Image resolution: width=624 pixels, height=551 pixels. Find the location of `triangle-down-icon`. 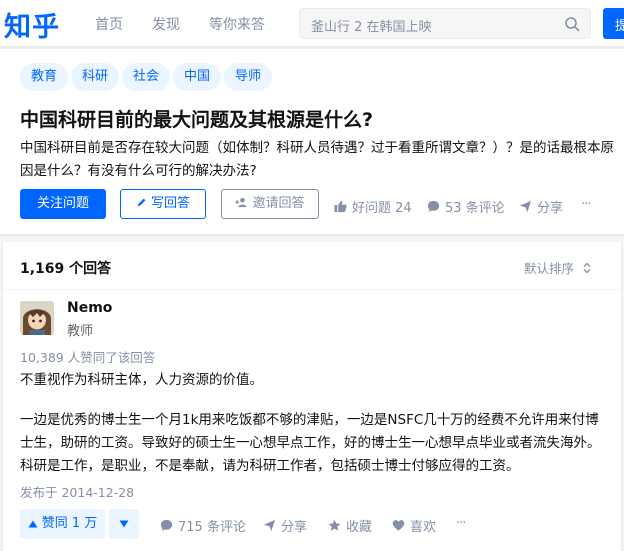

triangle-down-icon is located at coordinates (124, 524).